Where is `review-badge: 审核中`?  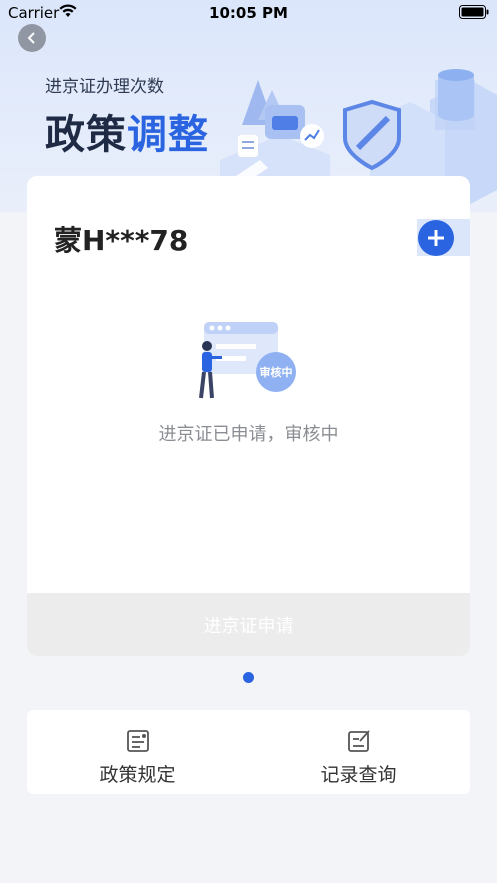
review-badge: 审核中 is located at coordinates (276, 372).